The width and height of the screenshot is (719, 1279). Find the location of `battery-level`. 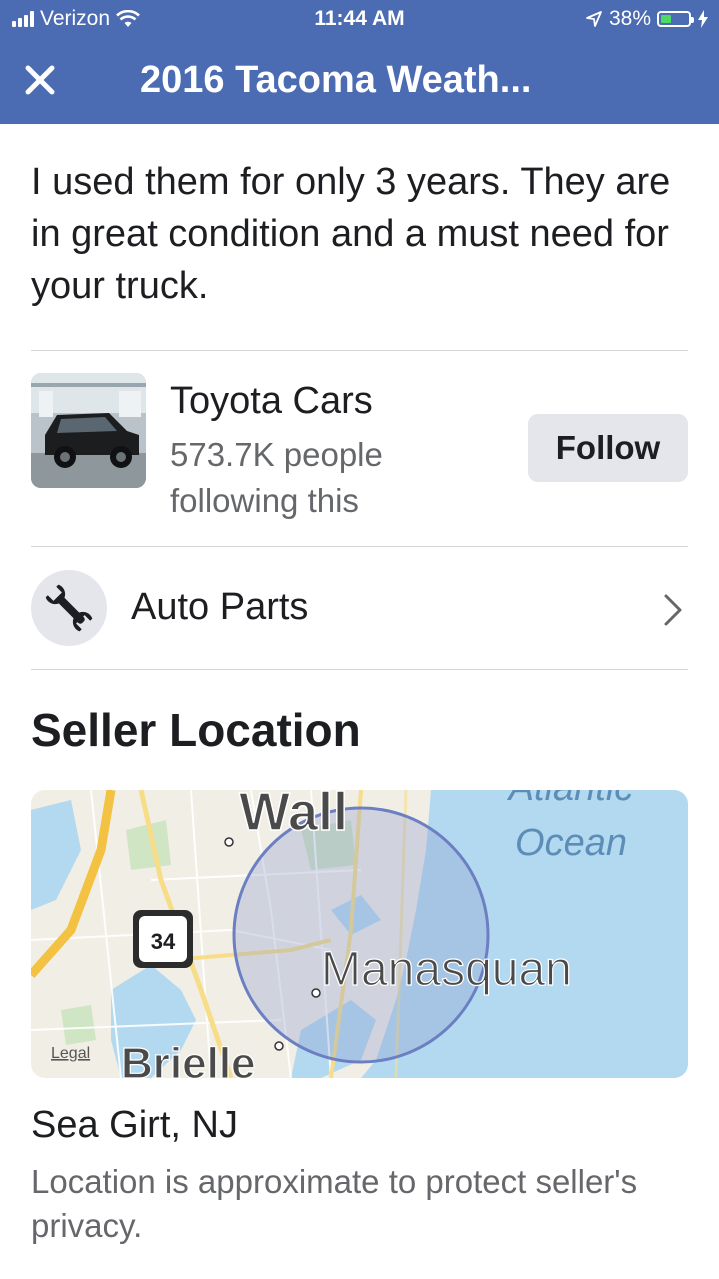

battery-level is located at coordinates (666, 19).